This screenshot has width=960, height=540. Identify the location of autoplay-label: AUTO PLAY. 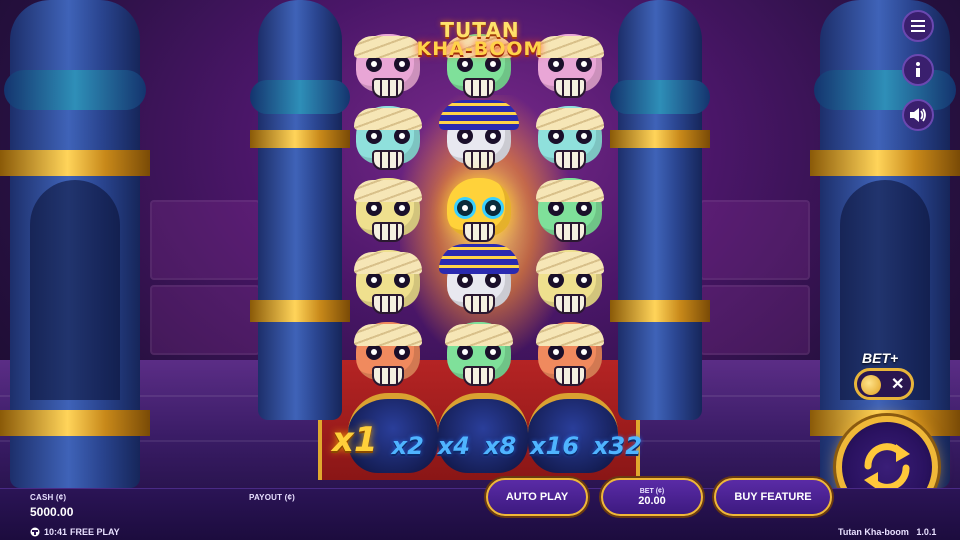
(537, 497).